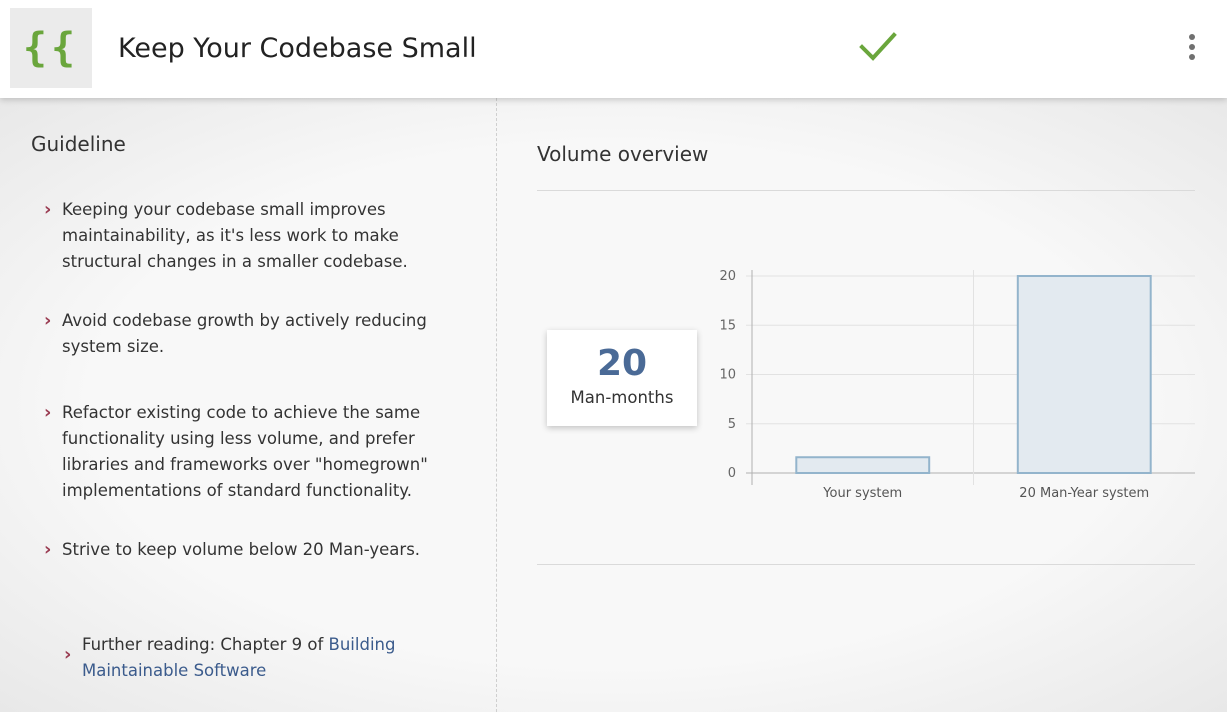 Image resolution: width=1227 pixels, height=712 pixels. Describe the element at coordinates (732, 424) in the screenshot. I see `y-tick-label: 5` at that location.